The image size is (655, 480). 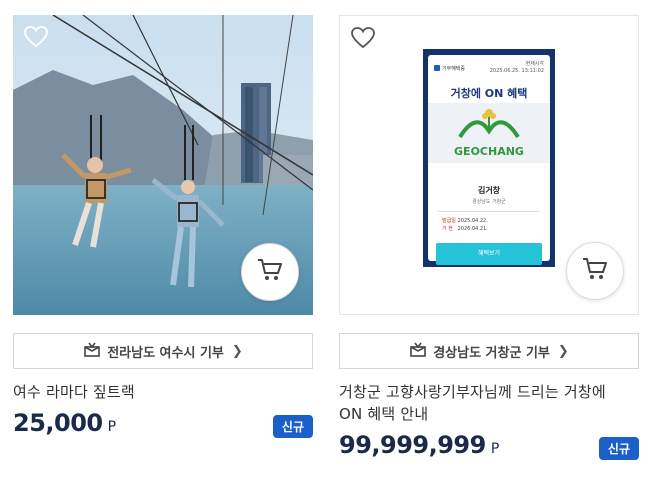 I want to click on view-benefit-button: 혜택보기, so click(x=489, y=254).